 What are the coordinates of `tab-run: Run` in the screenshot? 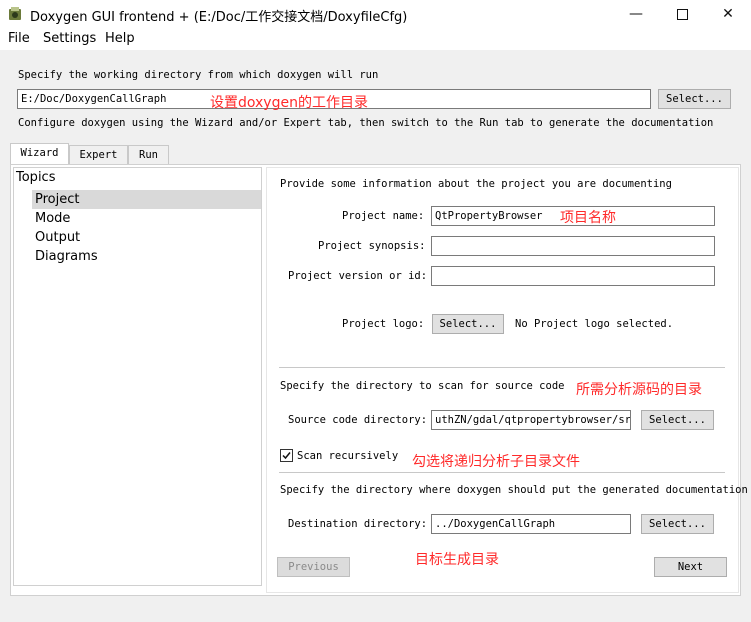 It's located at (148, 154).